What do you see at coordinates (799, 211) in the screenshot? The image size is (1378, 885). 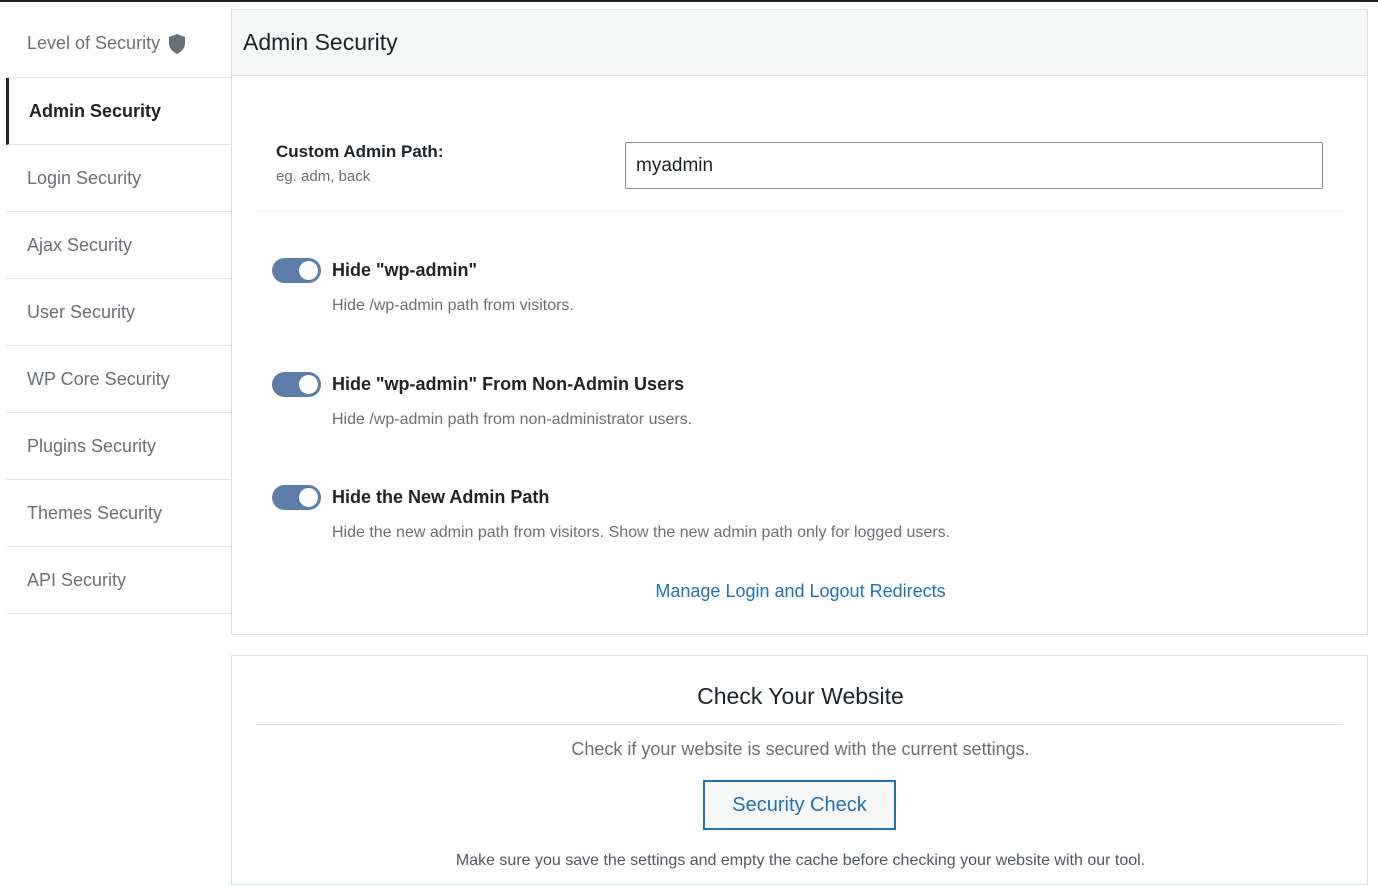 I see `section-divider` at bounding box center [799, 211].